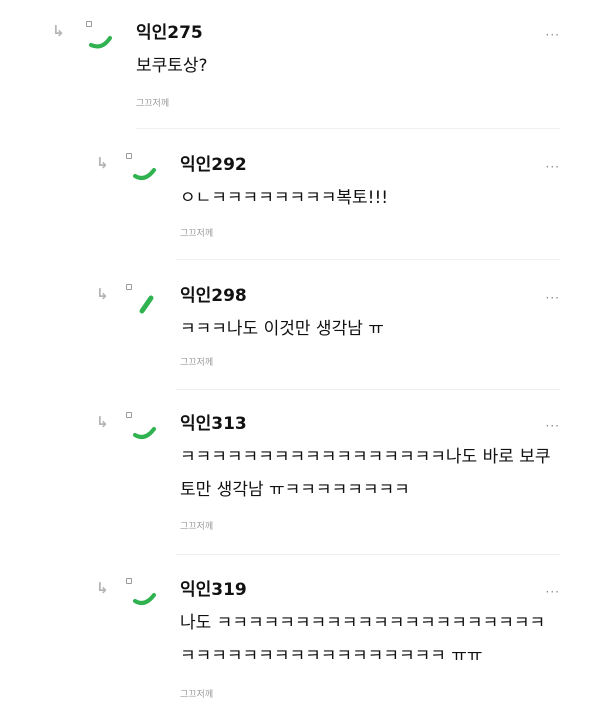 This screenshot has width=600, height=716. I want to click on comment-text-line: ㅋㅋㅋㅋㅋㅋㅋㅋㅋㅋㅋㅋㅋㅋㅋㅋㅋ나도 바로 보쿠, so click(365, 457).